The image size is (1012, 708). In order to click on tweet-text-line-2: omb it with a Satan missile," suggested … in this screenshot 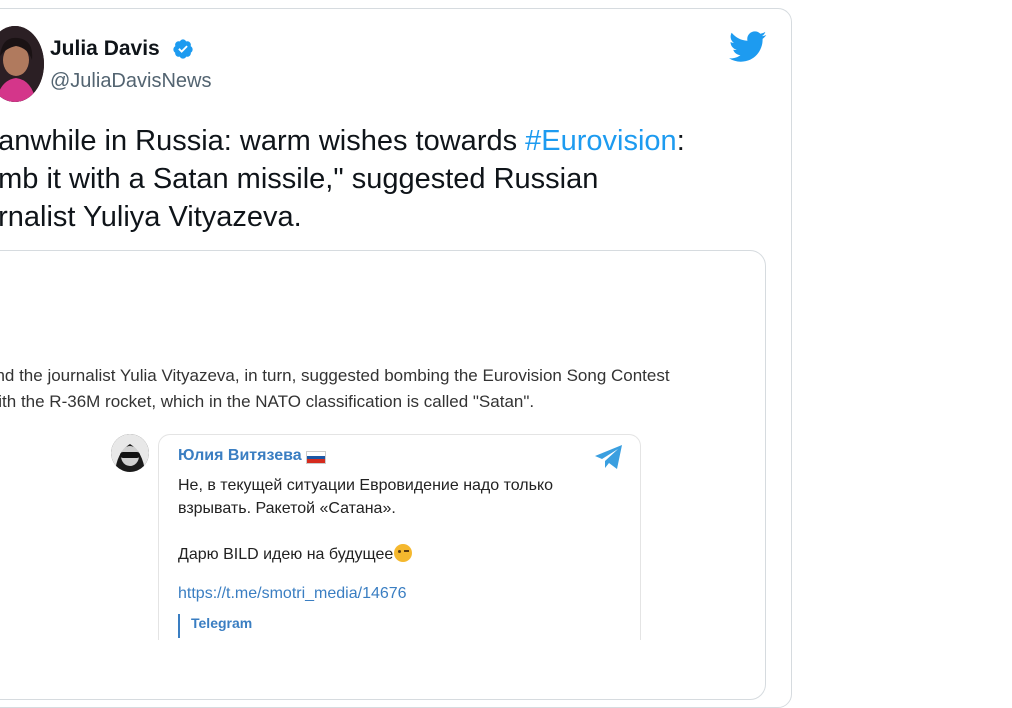, I will do `click(299, 179)`.